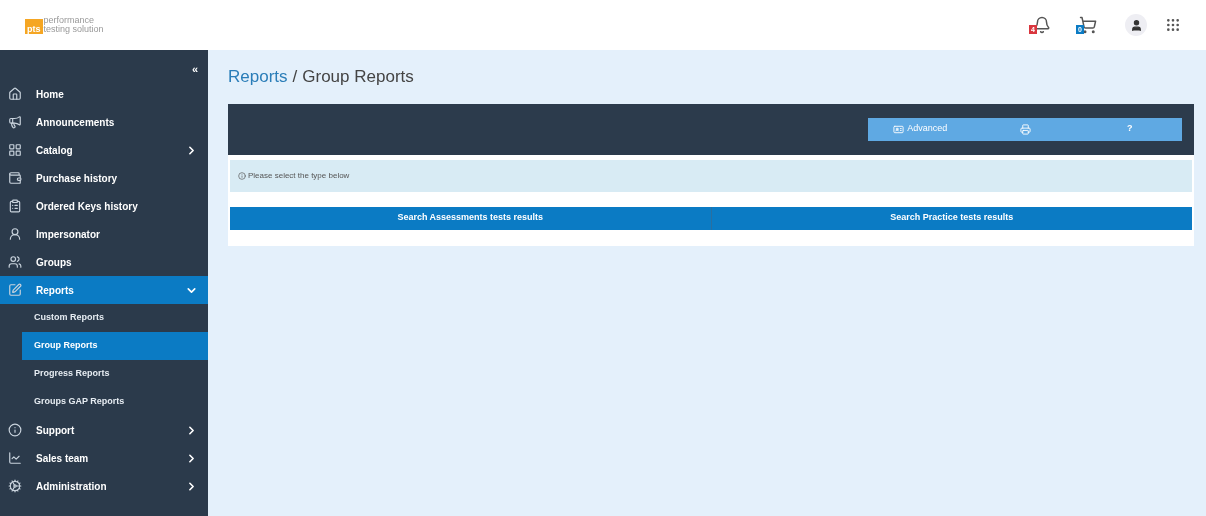 This screenshot has width=1206, height=516. Describe the element at coordinates (115, 374) in the screenshot. I see `submenu-item: Progress Reports` at that location.